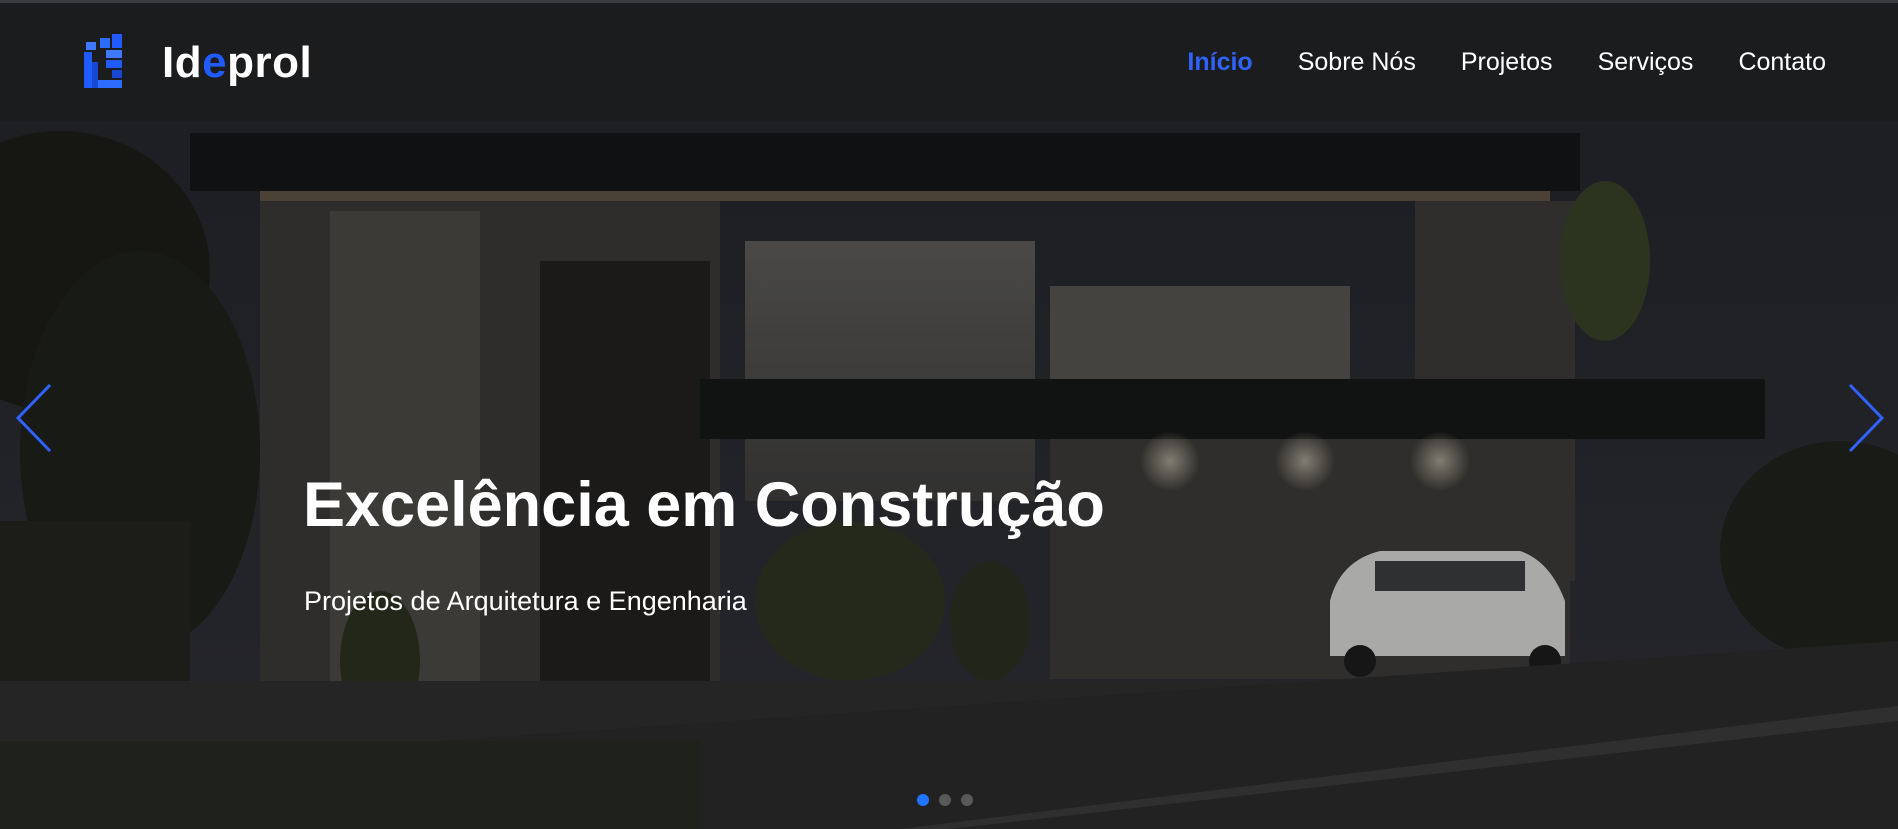 The height and width of the screenshot is (829, 1898). What do you see at coordinates (525, 601) in the screenshot?
I see `hero-subtitle: Projetos de Arquitetura e Engenharia` at bounding box center [525, 601].